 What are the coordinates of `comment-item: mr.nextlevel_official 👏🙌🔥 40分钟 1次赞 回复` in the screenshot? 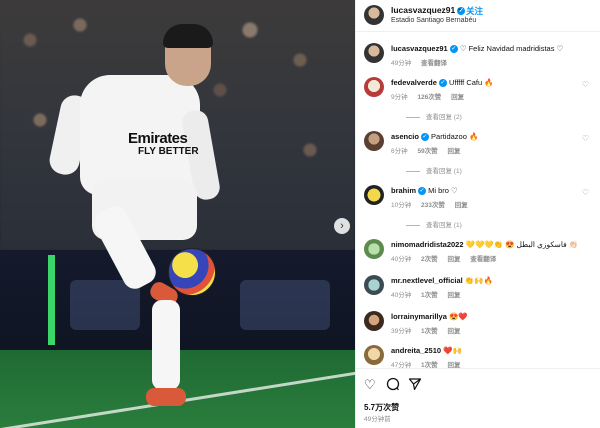 It's located at (478, 287).